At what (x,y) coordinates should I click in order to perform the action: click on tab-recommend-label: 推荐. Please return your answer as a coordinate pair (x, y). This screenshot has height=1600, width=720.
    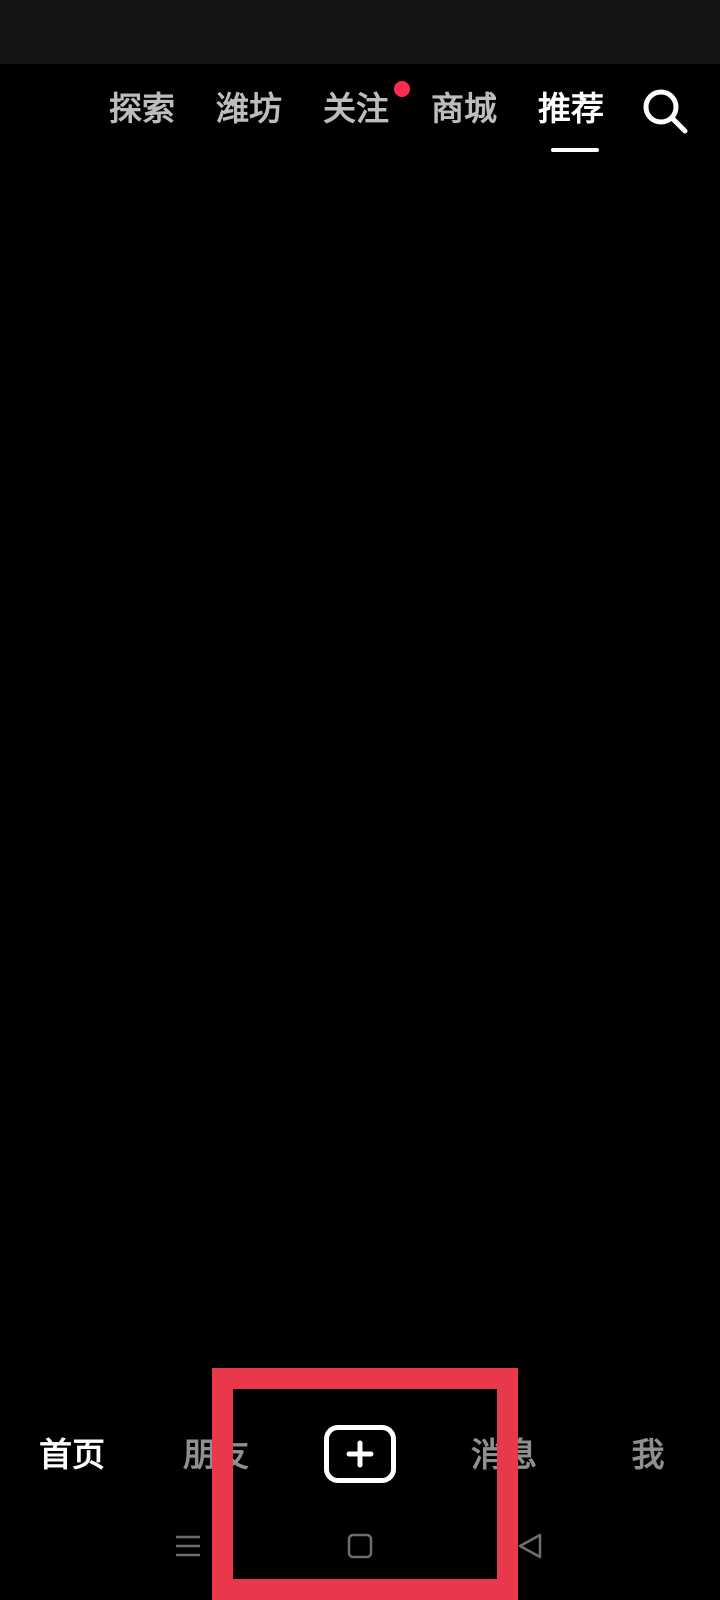
    Looking at the image, I should click on (571, 108).